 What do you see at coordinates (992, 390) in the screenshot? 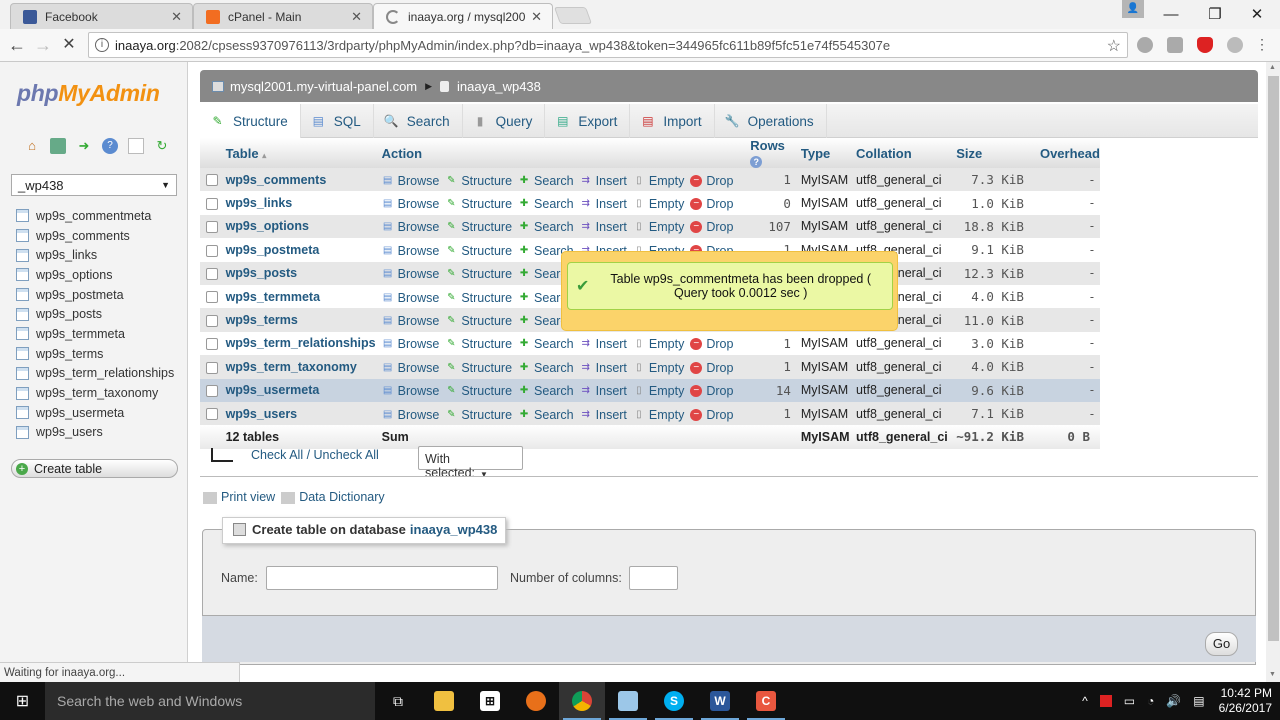
I see `size-cell: 9.6 KiB` at bounding box center [992, 390].